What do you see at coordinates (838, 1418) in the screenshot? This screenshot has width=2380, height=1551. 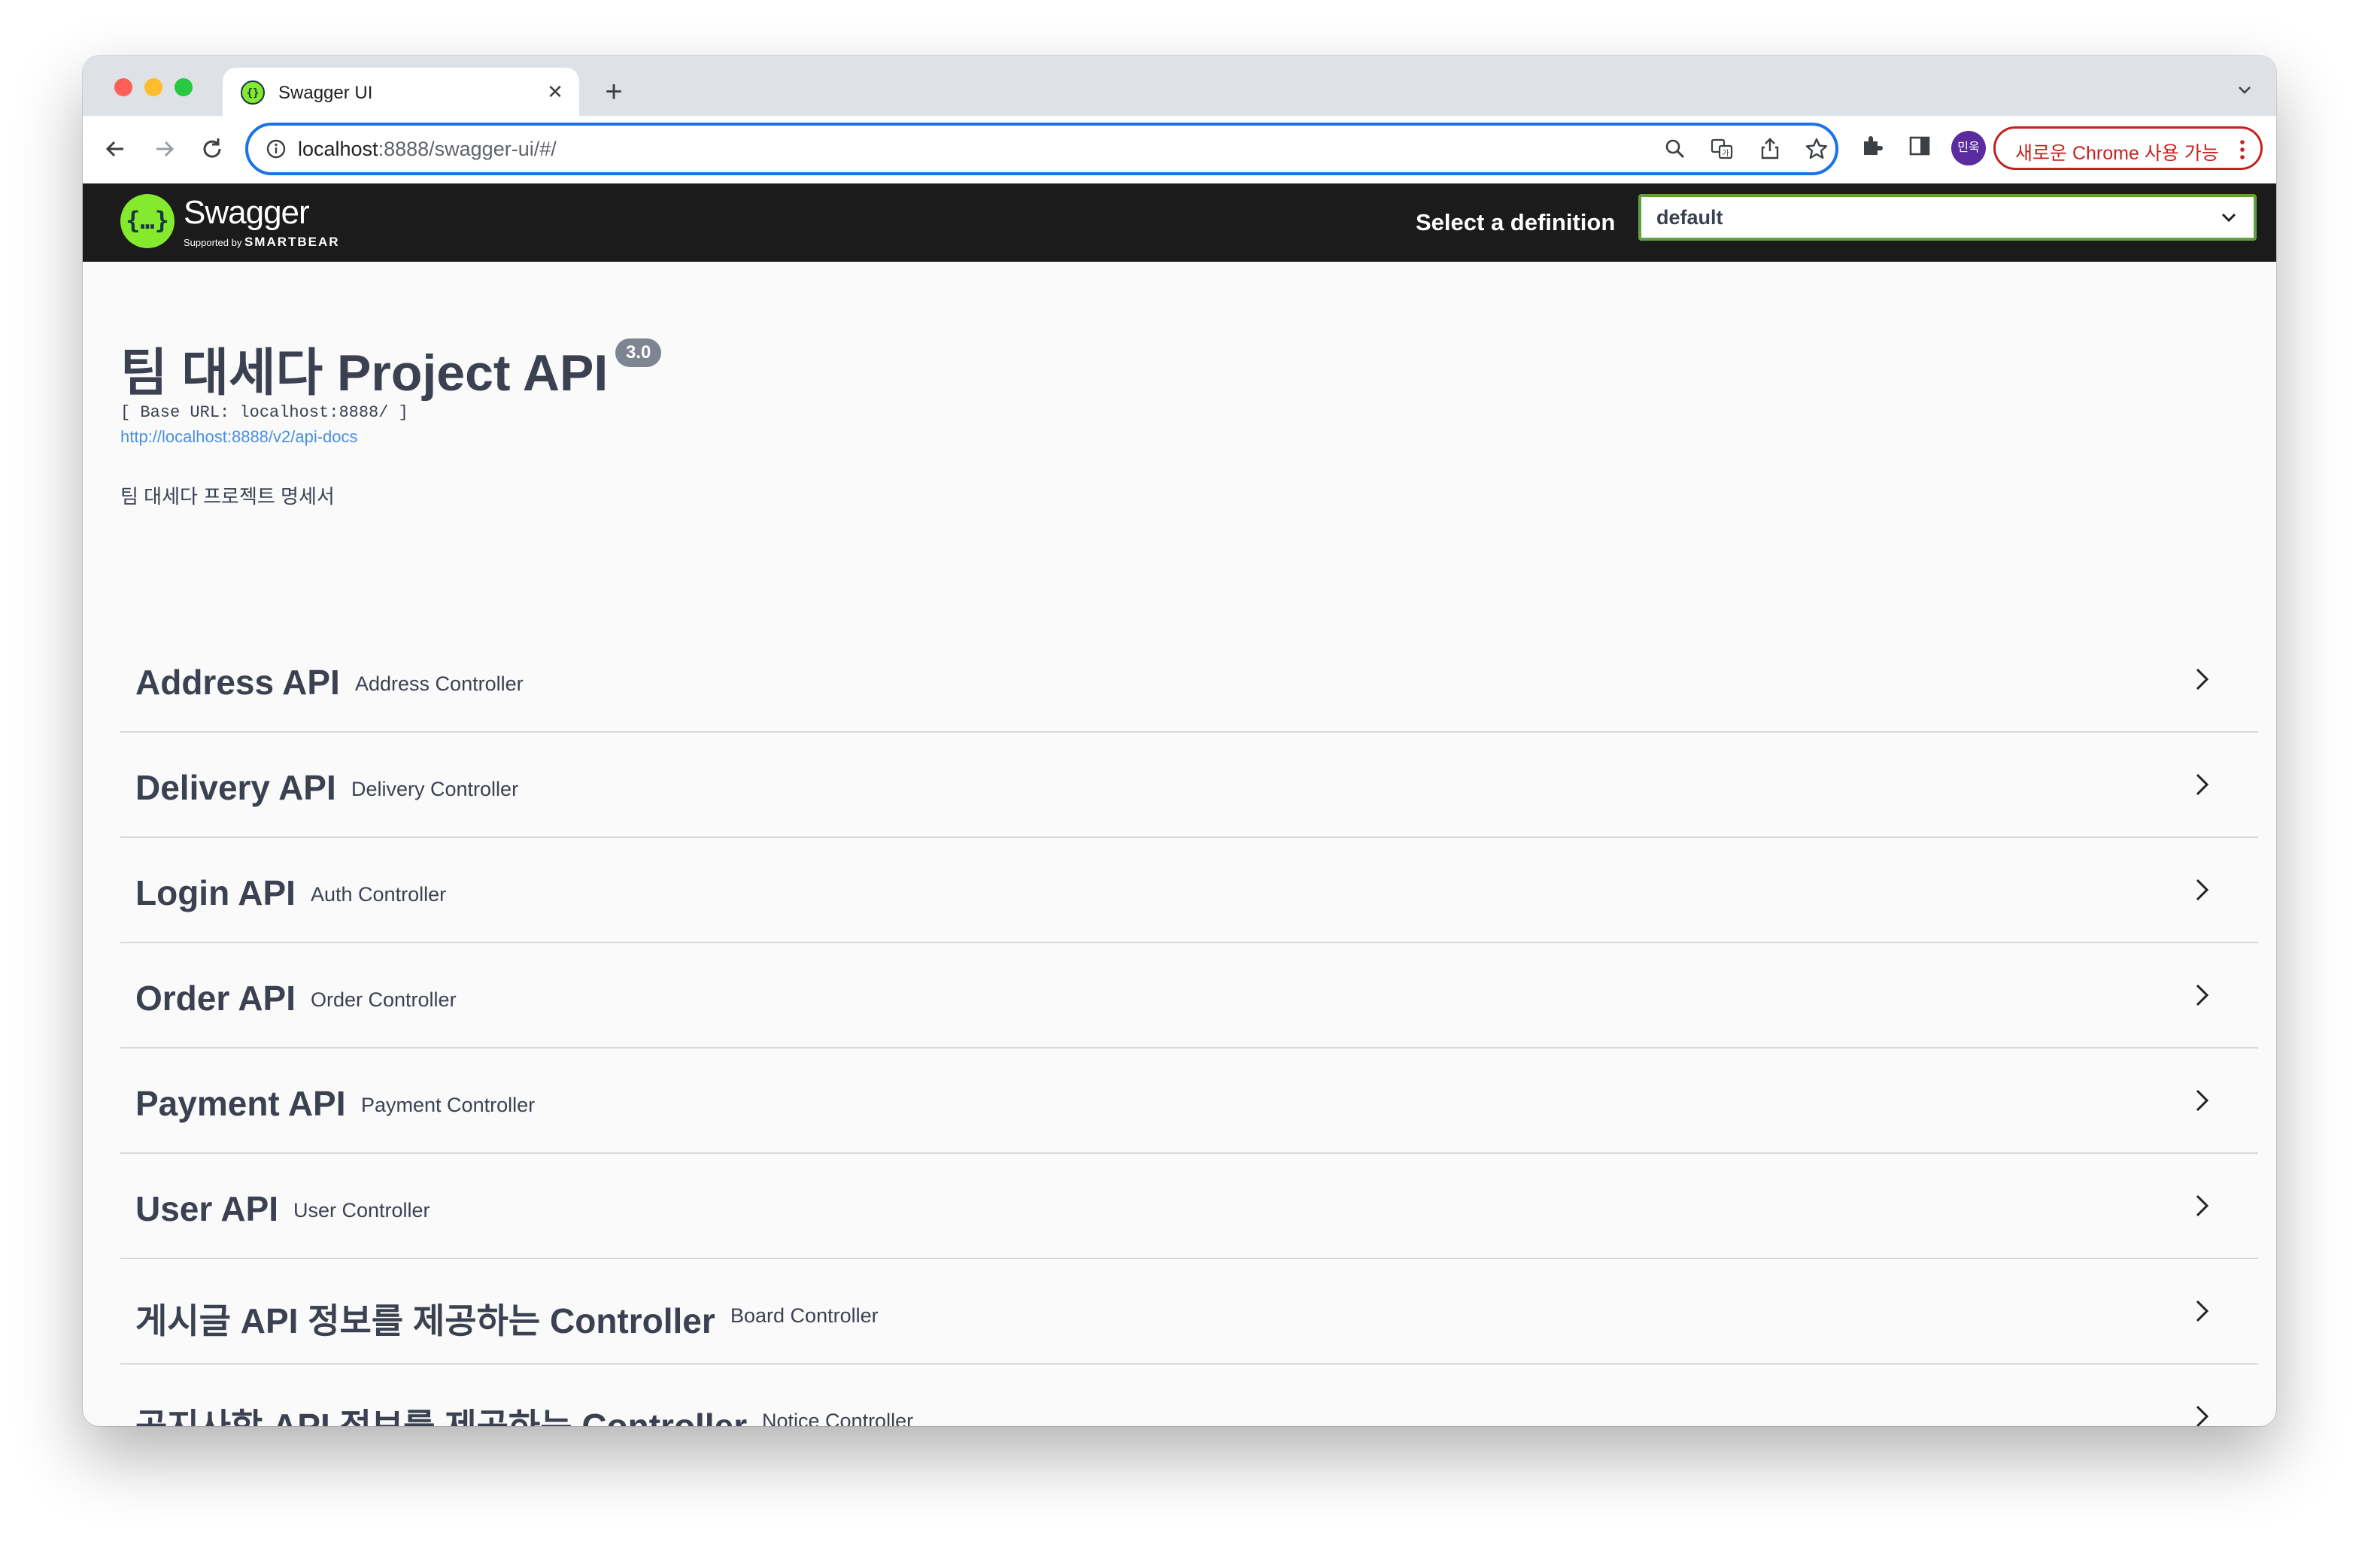 I see `tag-description: Notice Controller` at bounding box center [838, 1418].